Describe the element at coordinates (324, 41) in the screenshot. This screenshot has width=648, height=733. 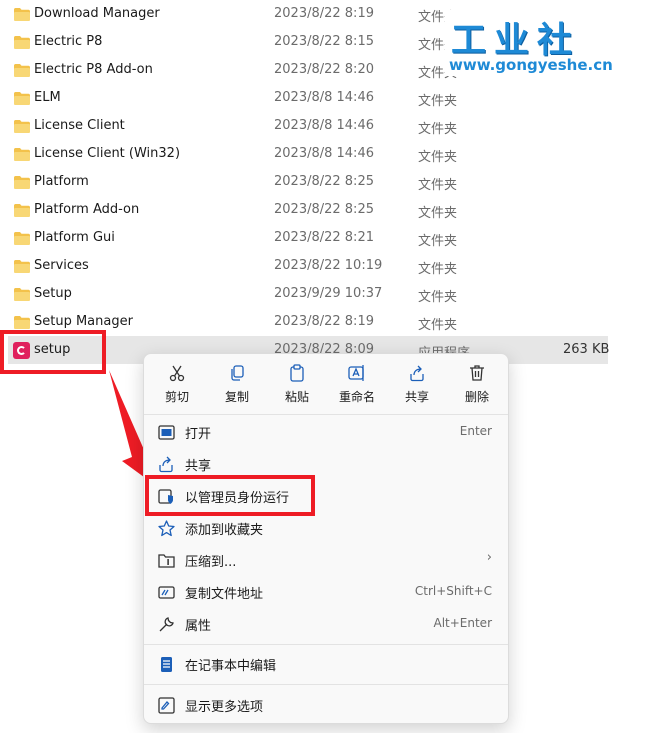
I see `file-date: 2023/8/22 8:15` at that location.